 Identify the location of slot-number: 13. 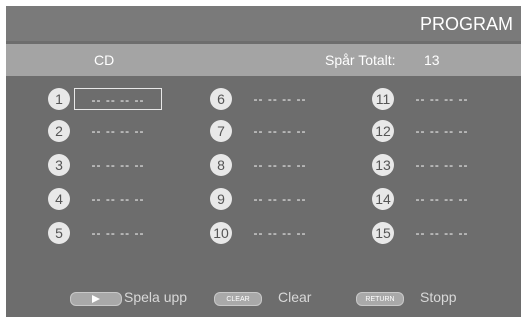
(383, 165).